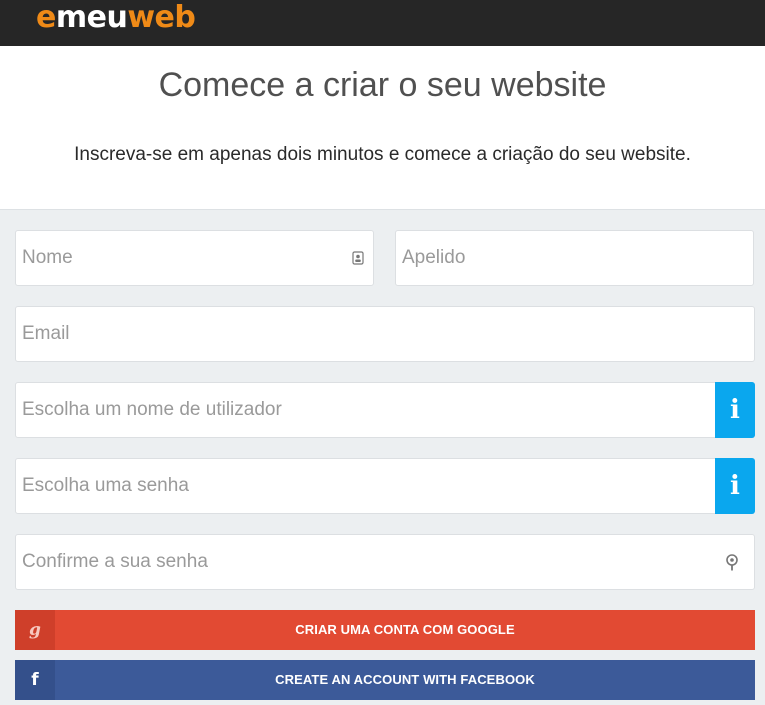 This screenshot has height=705, width=765. I want to click on key-icon, so click(732, 562).